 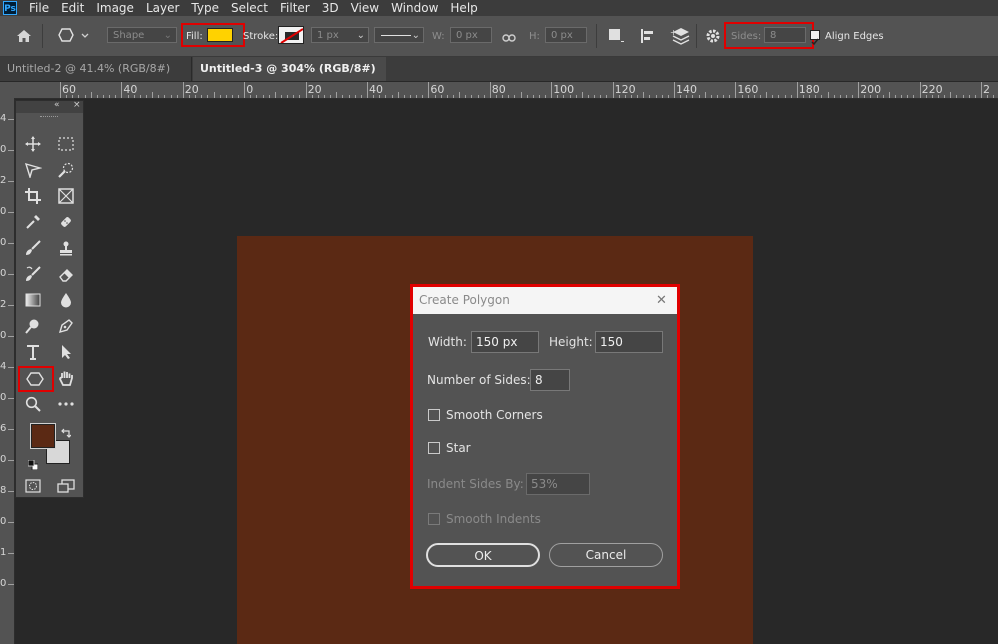 I want to click on tab-untitled-3: Untitled-3 @ 304% (RGB/8#) *×, so click(x=289, y=78).